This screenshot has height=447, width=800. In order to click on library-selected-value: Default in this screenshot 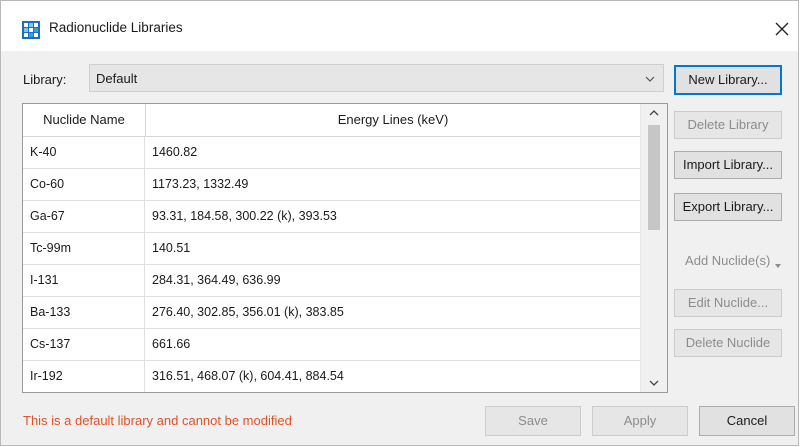, I will do `click(117, 78)`.